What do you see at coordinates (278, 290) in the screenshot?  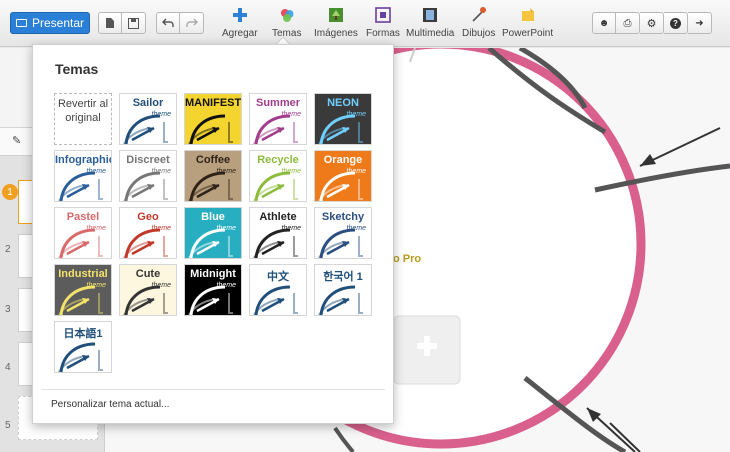 I see `theme-thumbnail: 中文` at bounding box center [278, 290].